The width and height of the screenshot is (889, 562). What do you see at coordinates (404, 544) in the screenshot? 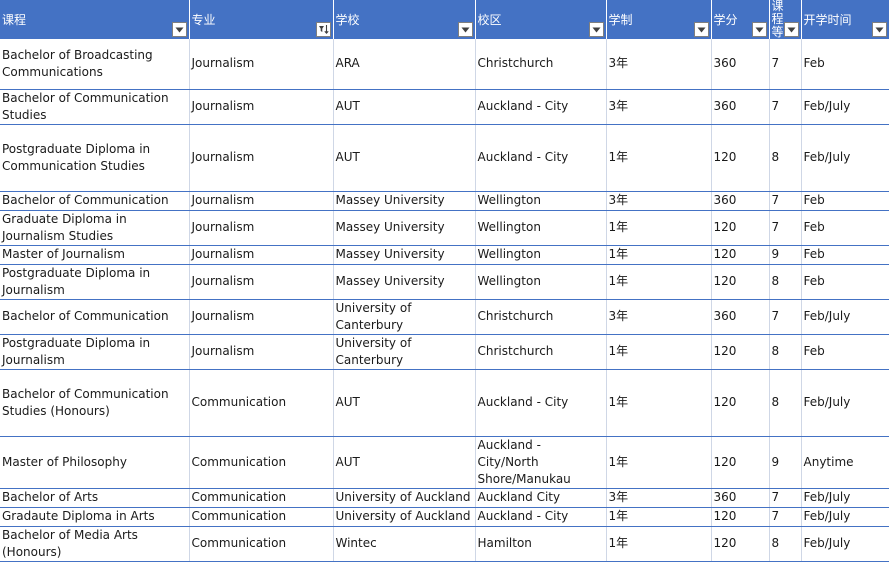
I see `cell-school: Wintec` at bounding box center [404, 544].